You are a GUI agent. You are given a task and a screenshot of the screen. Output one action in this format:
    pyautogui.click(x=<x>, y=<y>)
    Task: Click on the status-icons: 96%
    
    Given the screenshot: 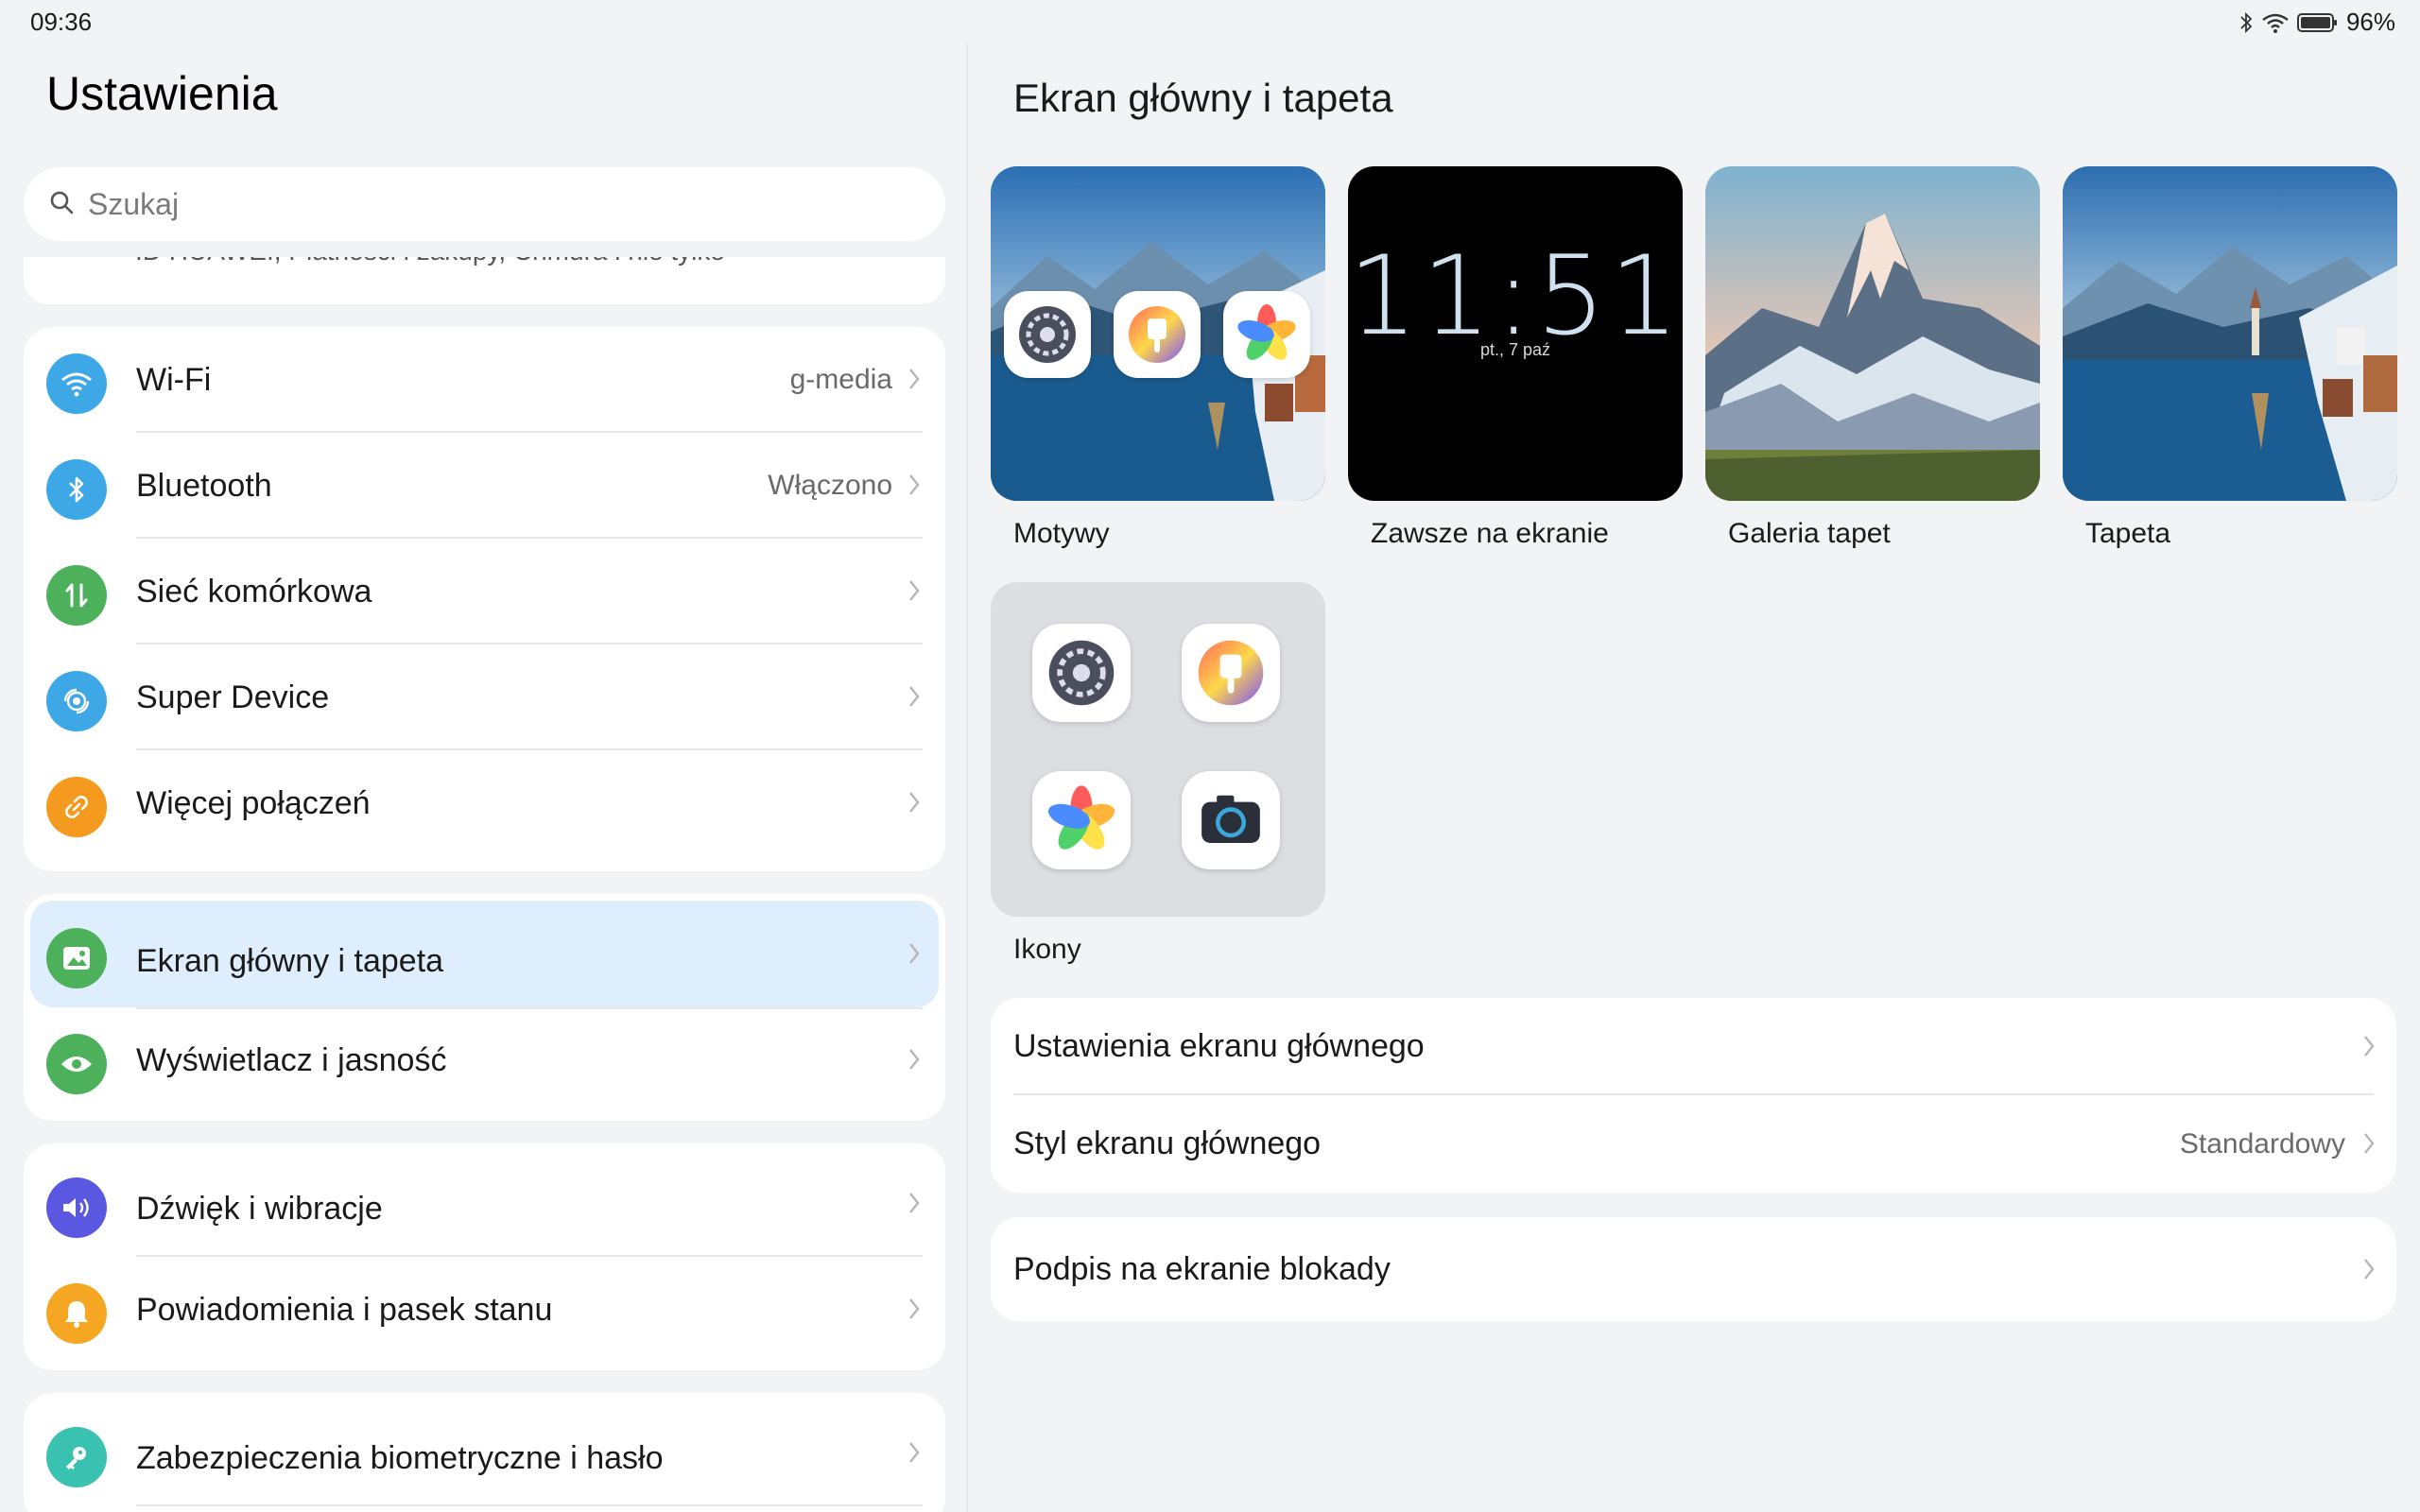 What is the action you would take?
    pyautogui.click(x=2316, y=22)
    